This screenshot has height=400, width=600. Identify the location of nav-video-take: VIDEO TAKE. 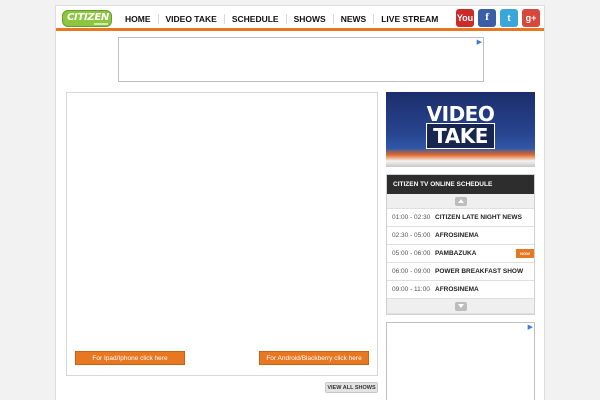
(190, 18).